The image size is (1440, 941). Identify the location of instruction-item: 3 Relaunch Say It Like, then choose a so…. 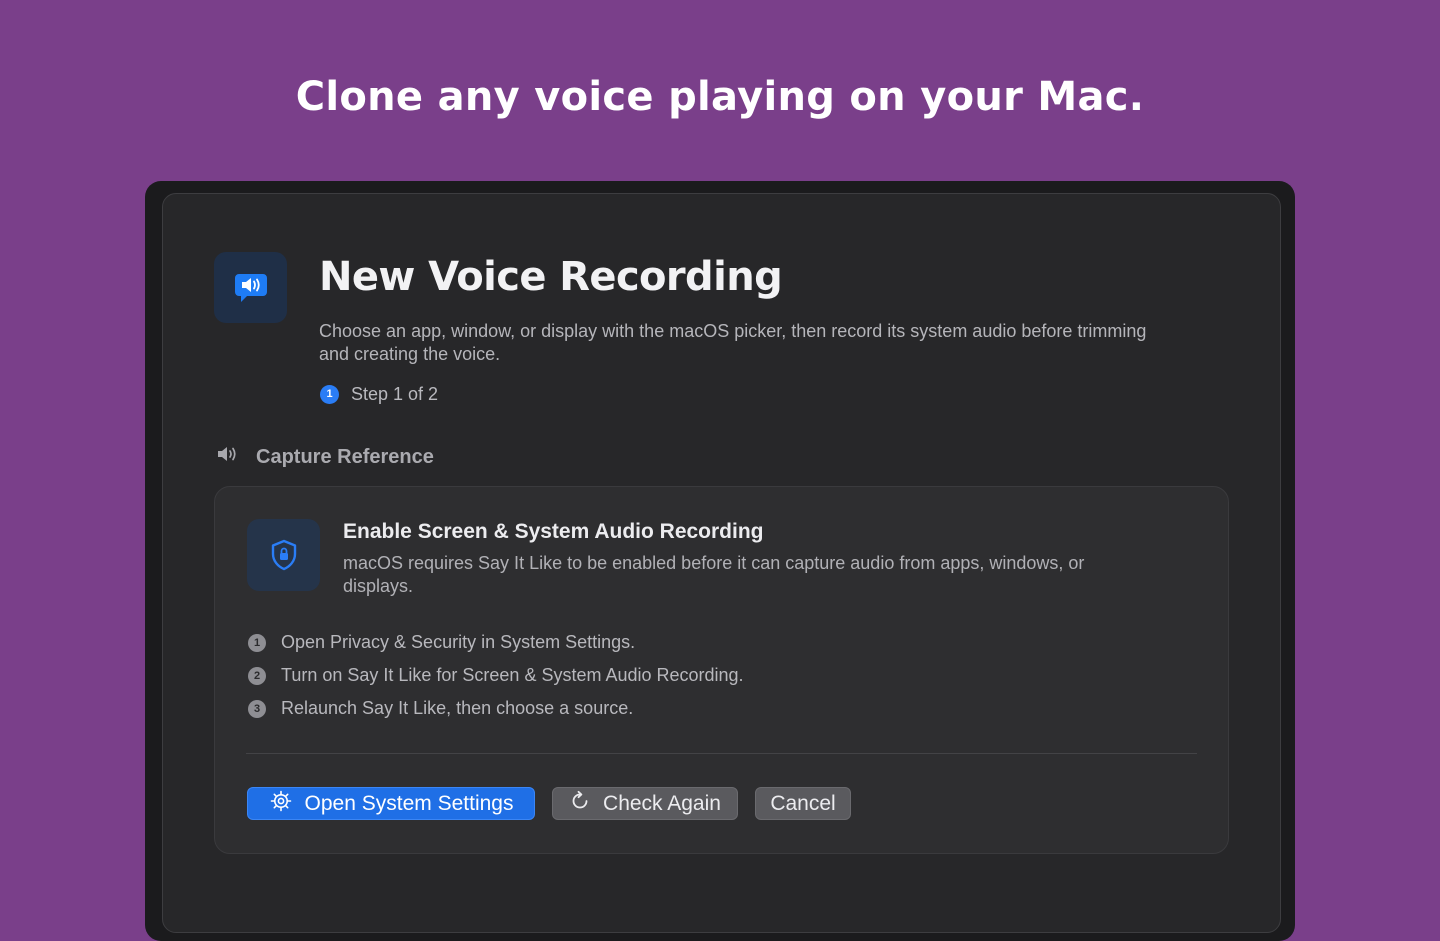
(496, 708).